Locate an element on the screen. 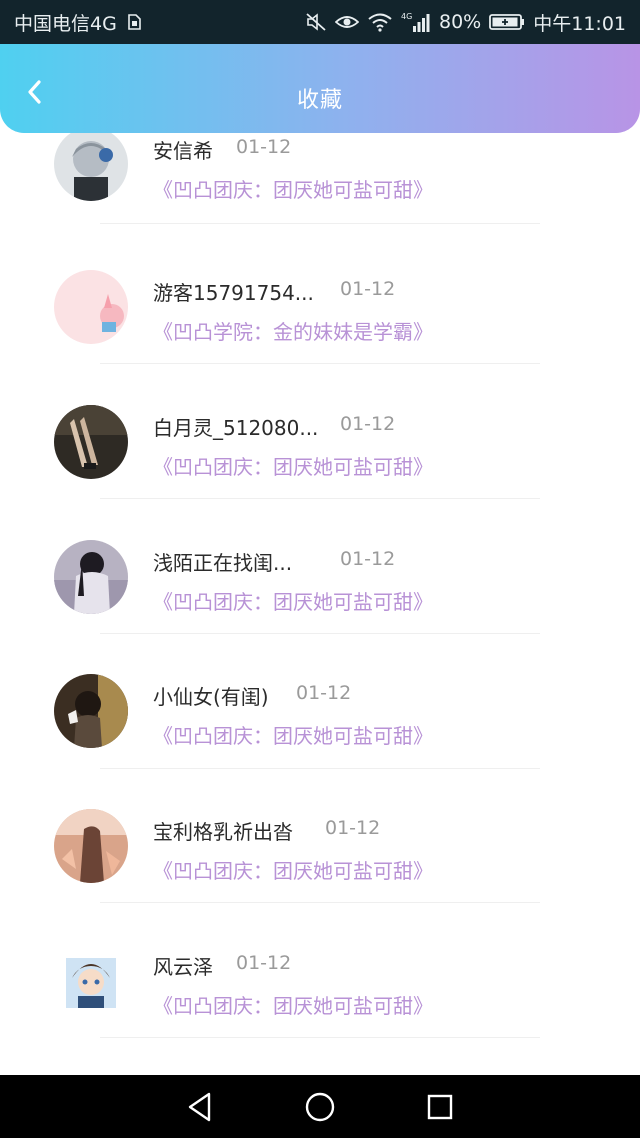 The width and height of the screenshot is (640, 1138). recents-square-icon is located at coordinates (440, 1106).